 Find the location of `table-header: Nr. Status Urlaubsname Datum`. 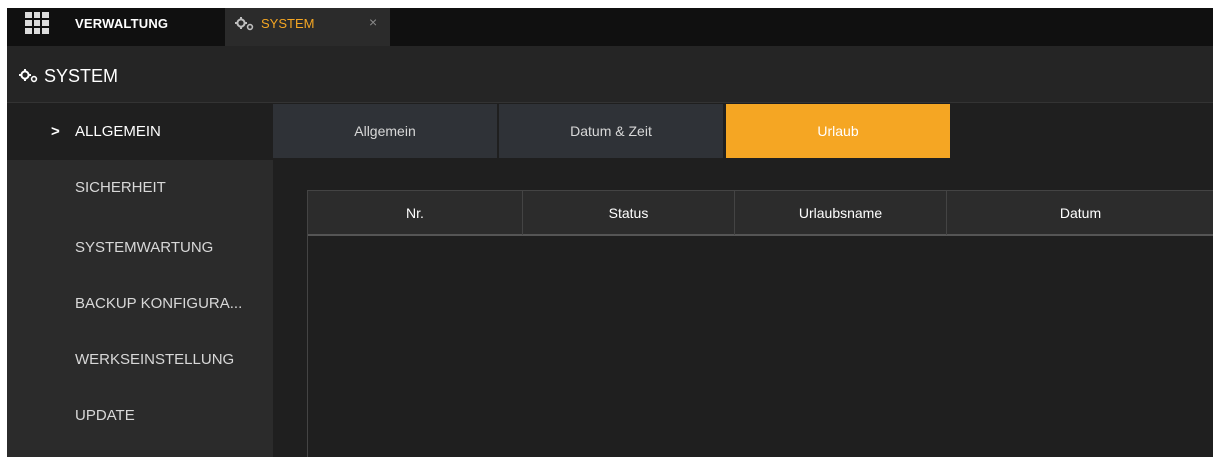

table-header: Nr. Status Urlaubsname Datum is located at coordinates (760, 213).